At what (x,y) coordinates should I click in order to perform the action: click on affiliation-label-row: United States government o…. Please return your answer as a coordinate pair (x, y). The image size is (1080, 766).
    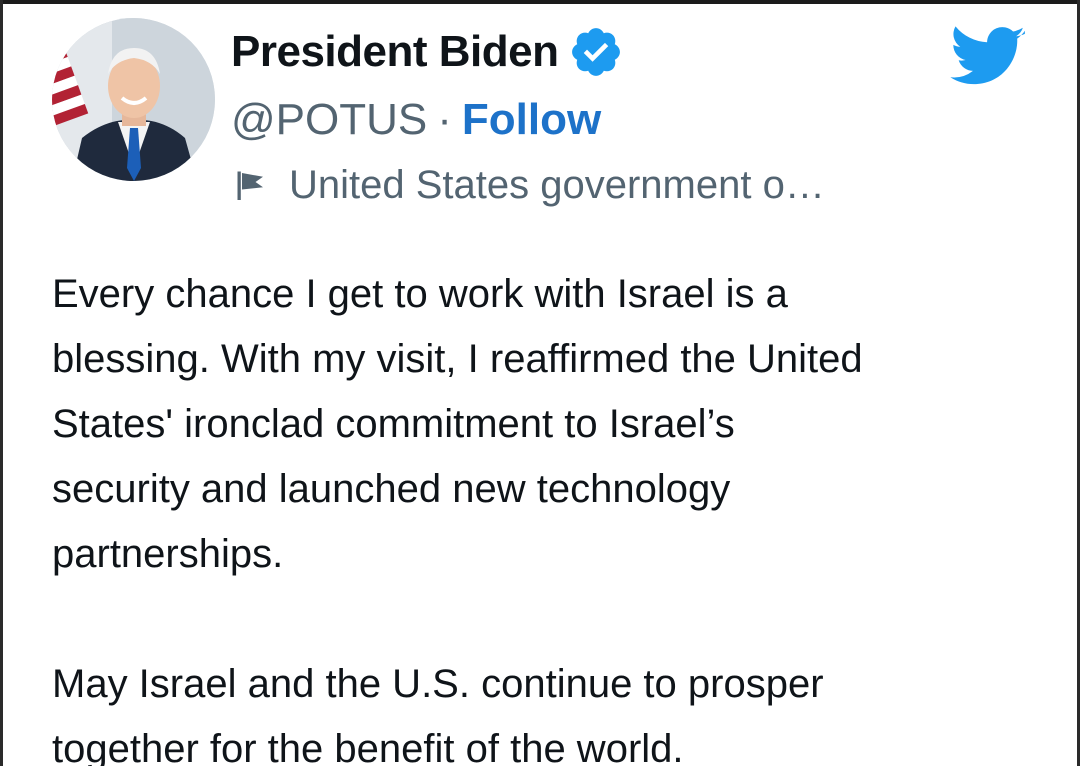
    Looking at the image, I should click on (528, 185).